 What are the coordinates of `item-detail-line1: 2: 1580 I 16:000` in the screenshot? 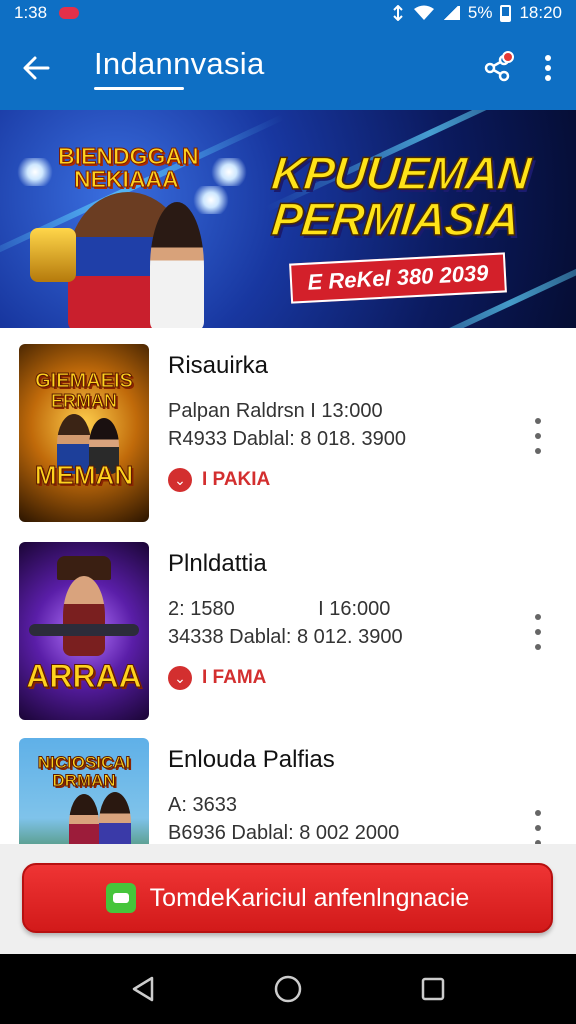 It's located at (279, 609).